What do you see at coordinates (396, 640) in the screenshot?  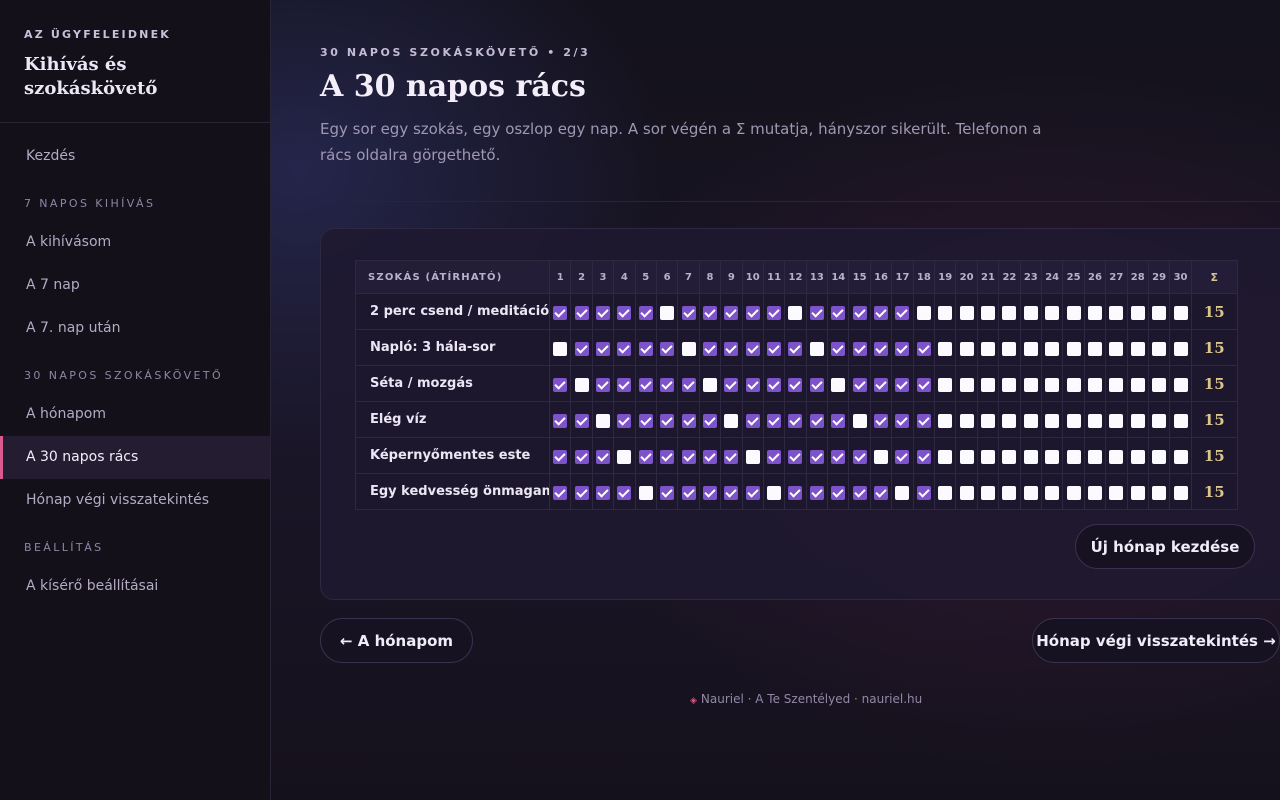 I see `prev-page-button: ← A hónapom` at bounding box center [396, 640].